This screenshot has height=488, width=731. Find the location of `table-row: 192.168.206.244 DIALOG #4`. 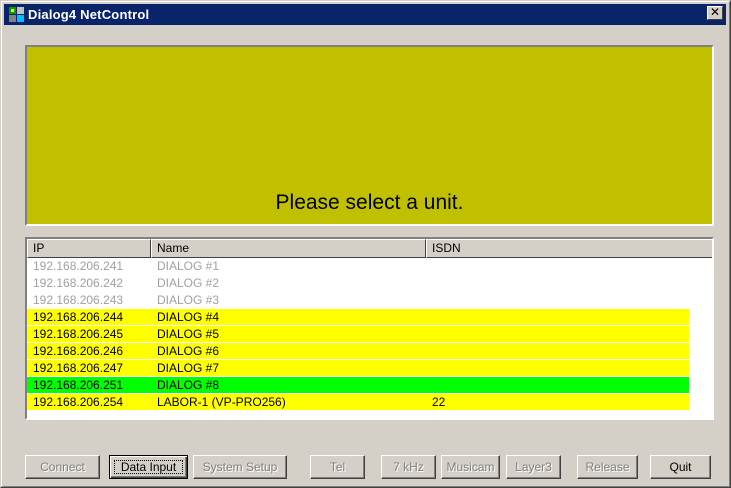

table-row: 192.168.206.244 DIALOG #4 is located at coordinates (358, 317).